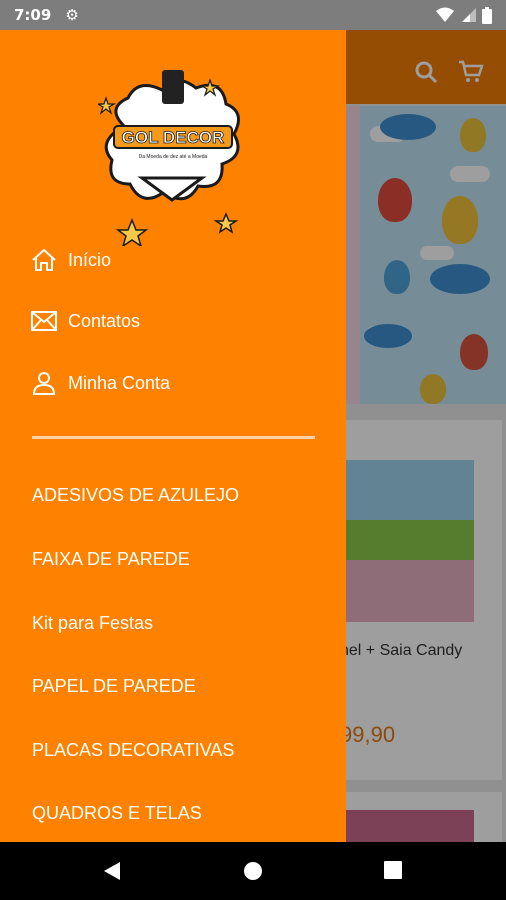 Image resolution: width=506 pixels, height=900 pixels. I want to click on home-circle-icon, so click(253, 871).